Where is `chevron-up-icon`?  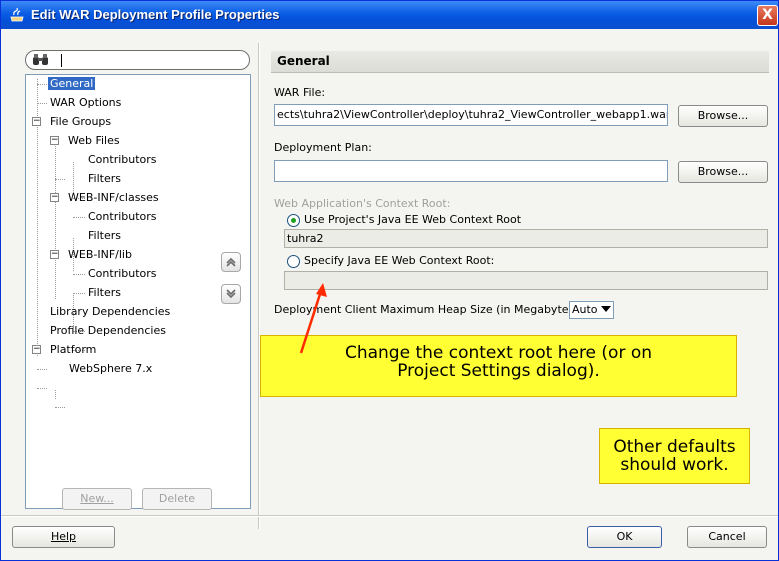 chevron-up-icon is located at coordinates (231, 262).